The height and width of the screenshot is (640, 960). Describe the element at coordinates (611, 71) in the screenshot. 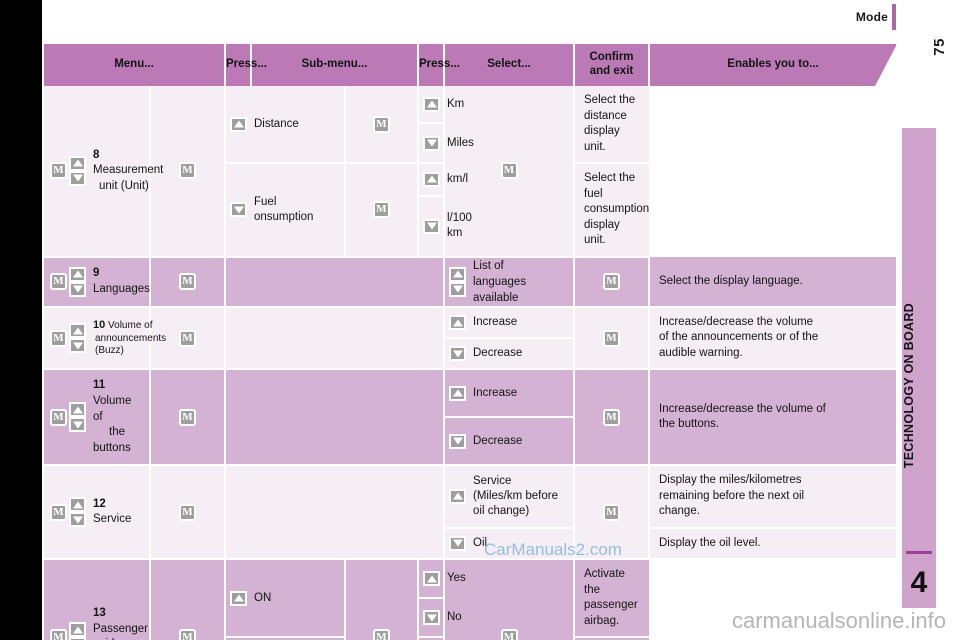

I see `confirm-line-2: and exit` at that location.